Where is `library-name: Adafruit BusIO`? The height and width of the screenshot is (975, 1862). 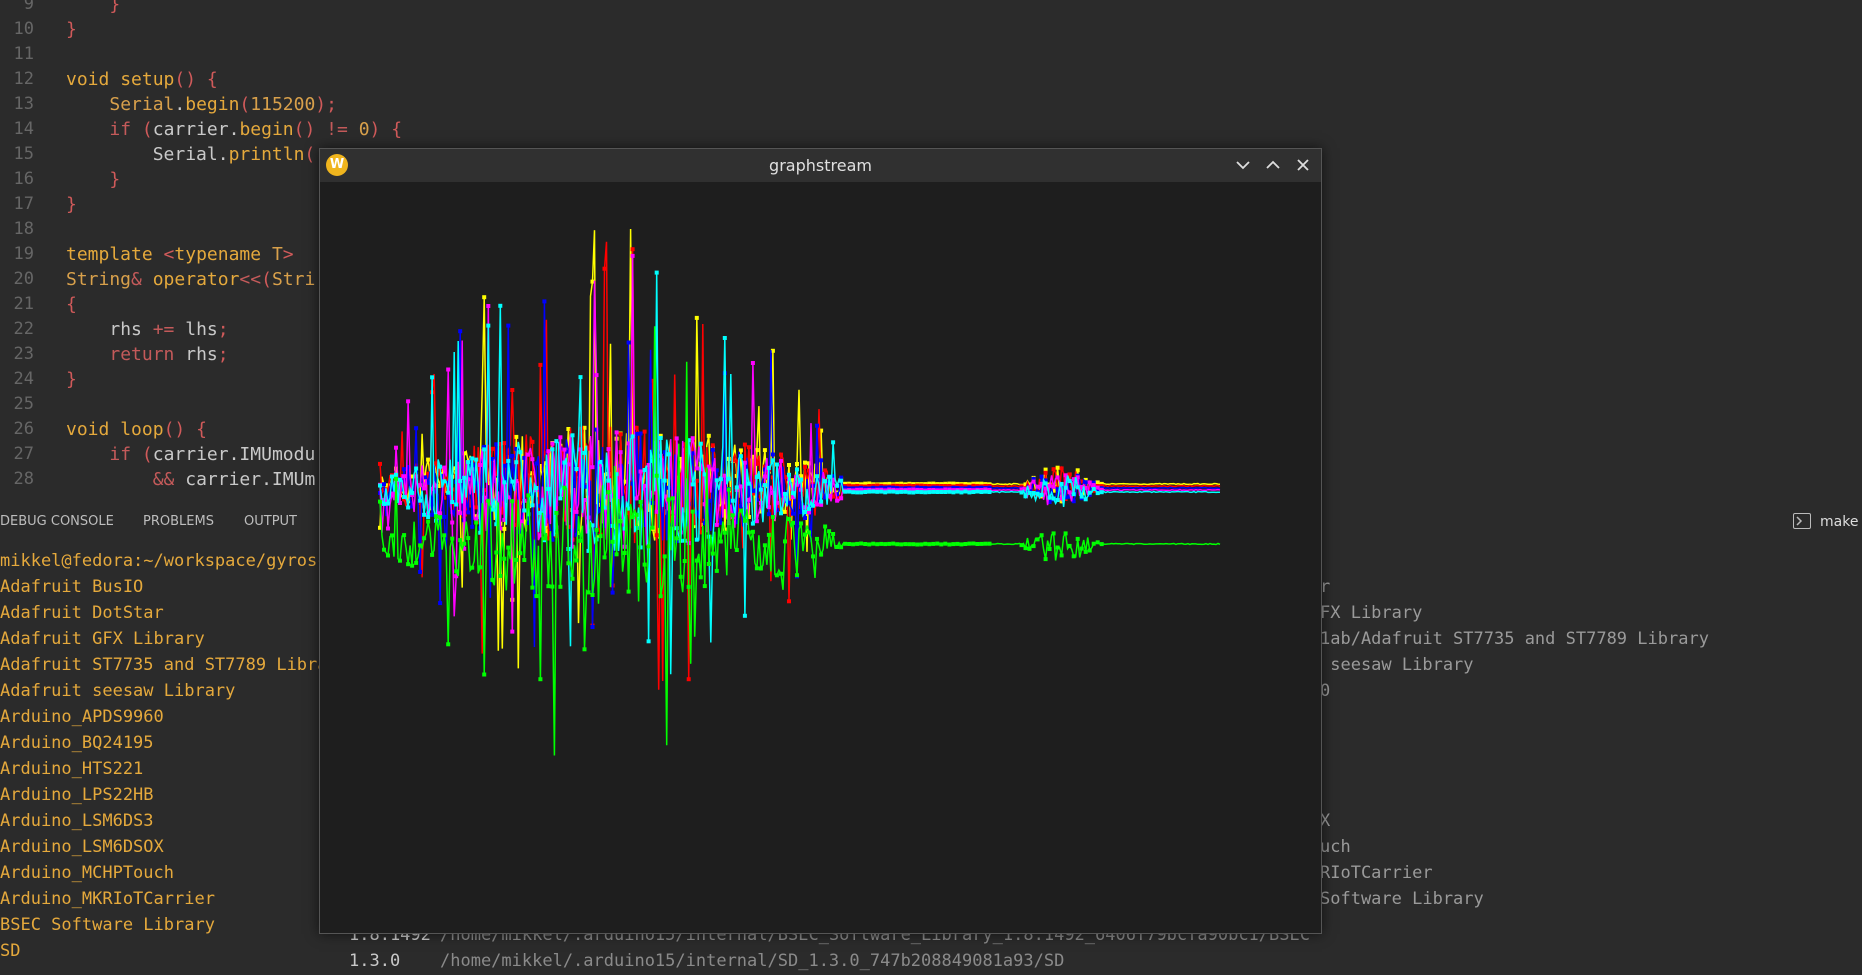 library-name: Adafruit BusIO is located at coordinates (72, 587).